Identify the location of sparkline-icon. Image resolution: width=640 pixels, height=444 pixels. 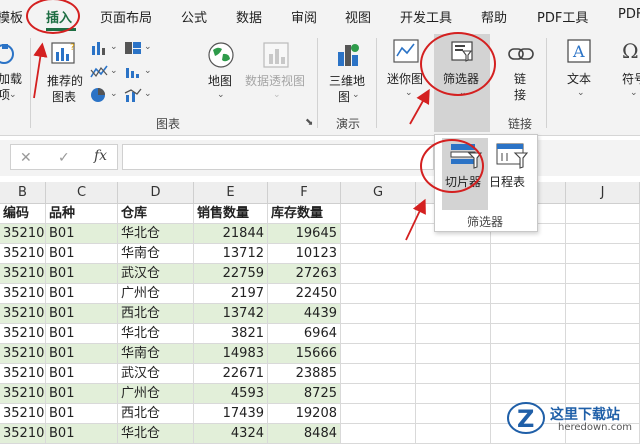
(406, 51).